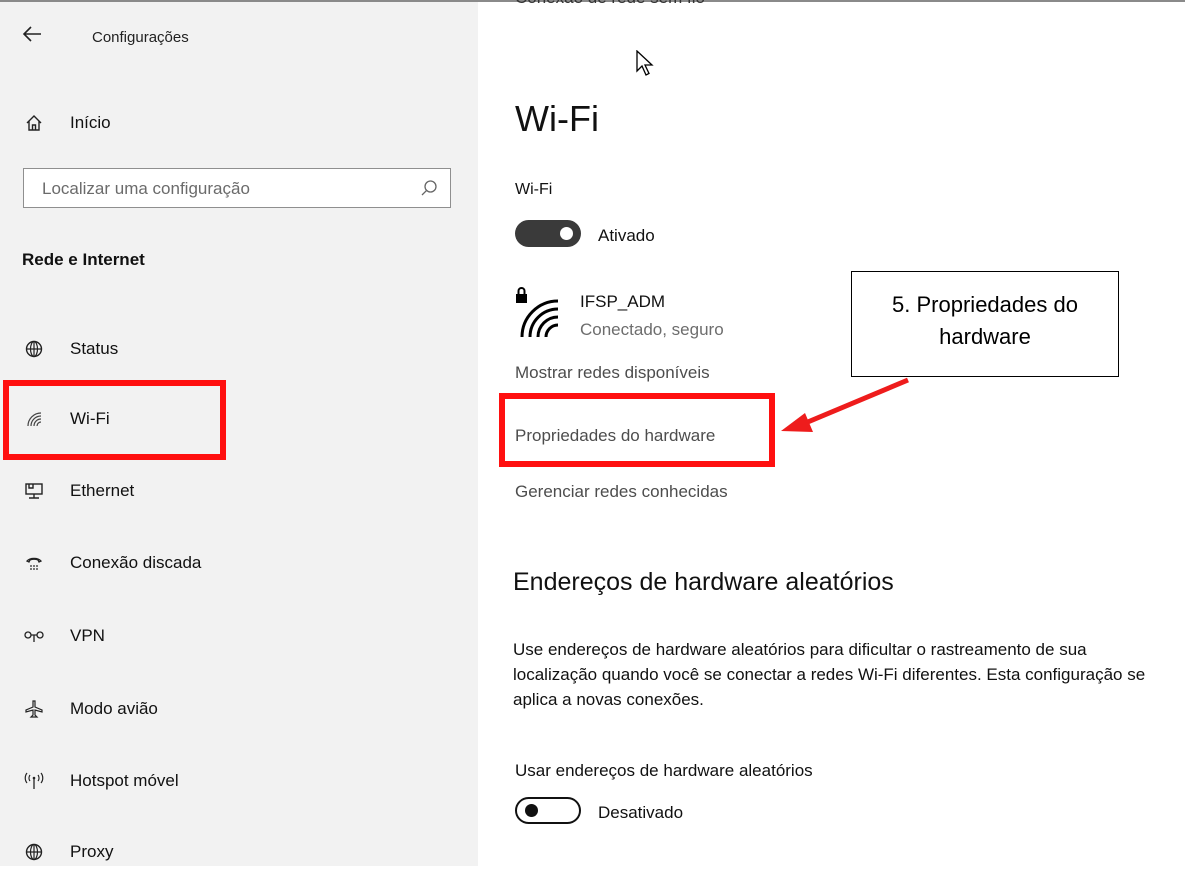 The image size is (1185, 880). What do you see at coordinates (610, 4) in the screenshot?
I see `cut-heading: Conexão de rede sem fio` at bounding box center [610, 4].